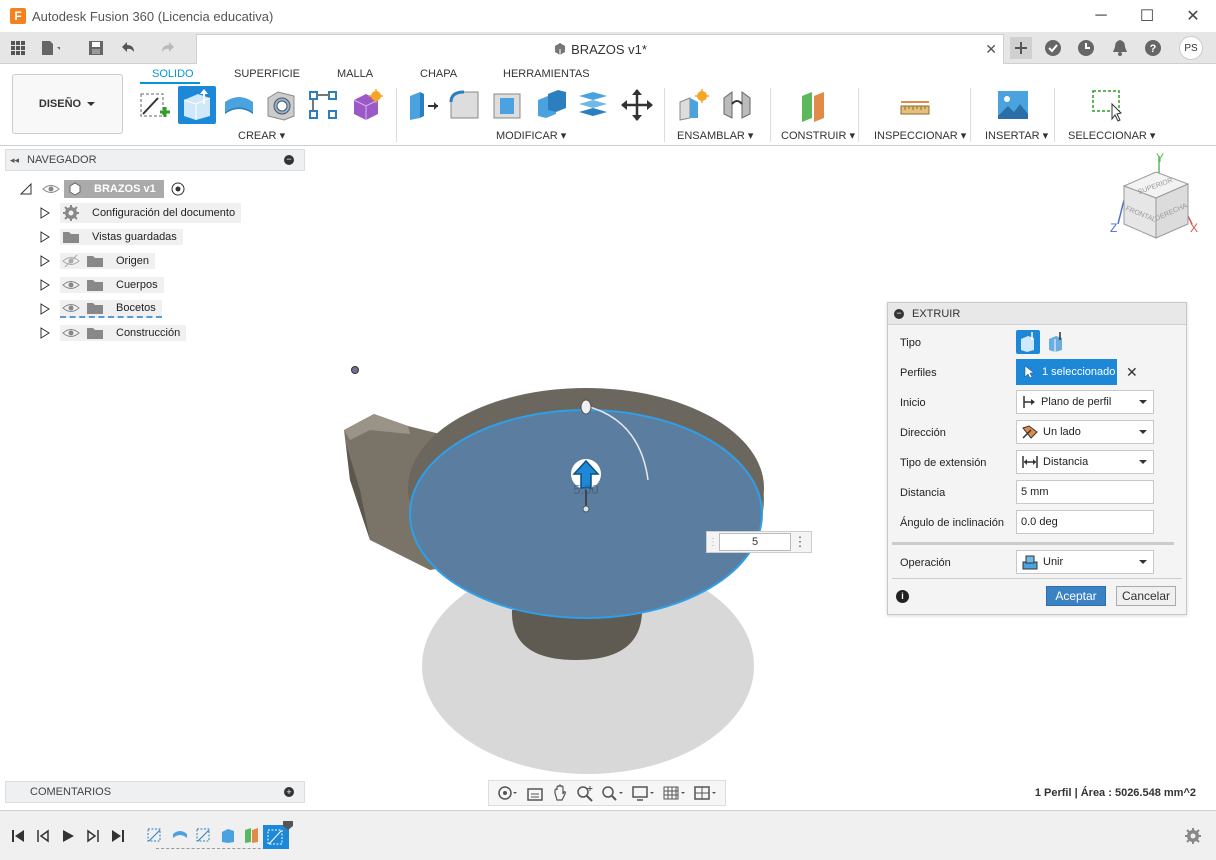 Image resolution: width=1216 pixels, height=860 pixels. I want to click on group-construir: CONSTRUIR ▾, so click(818, 135).